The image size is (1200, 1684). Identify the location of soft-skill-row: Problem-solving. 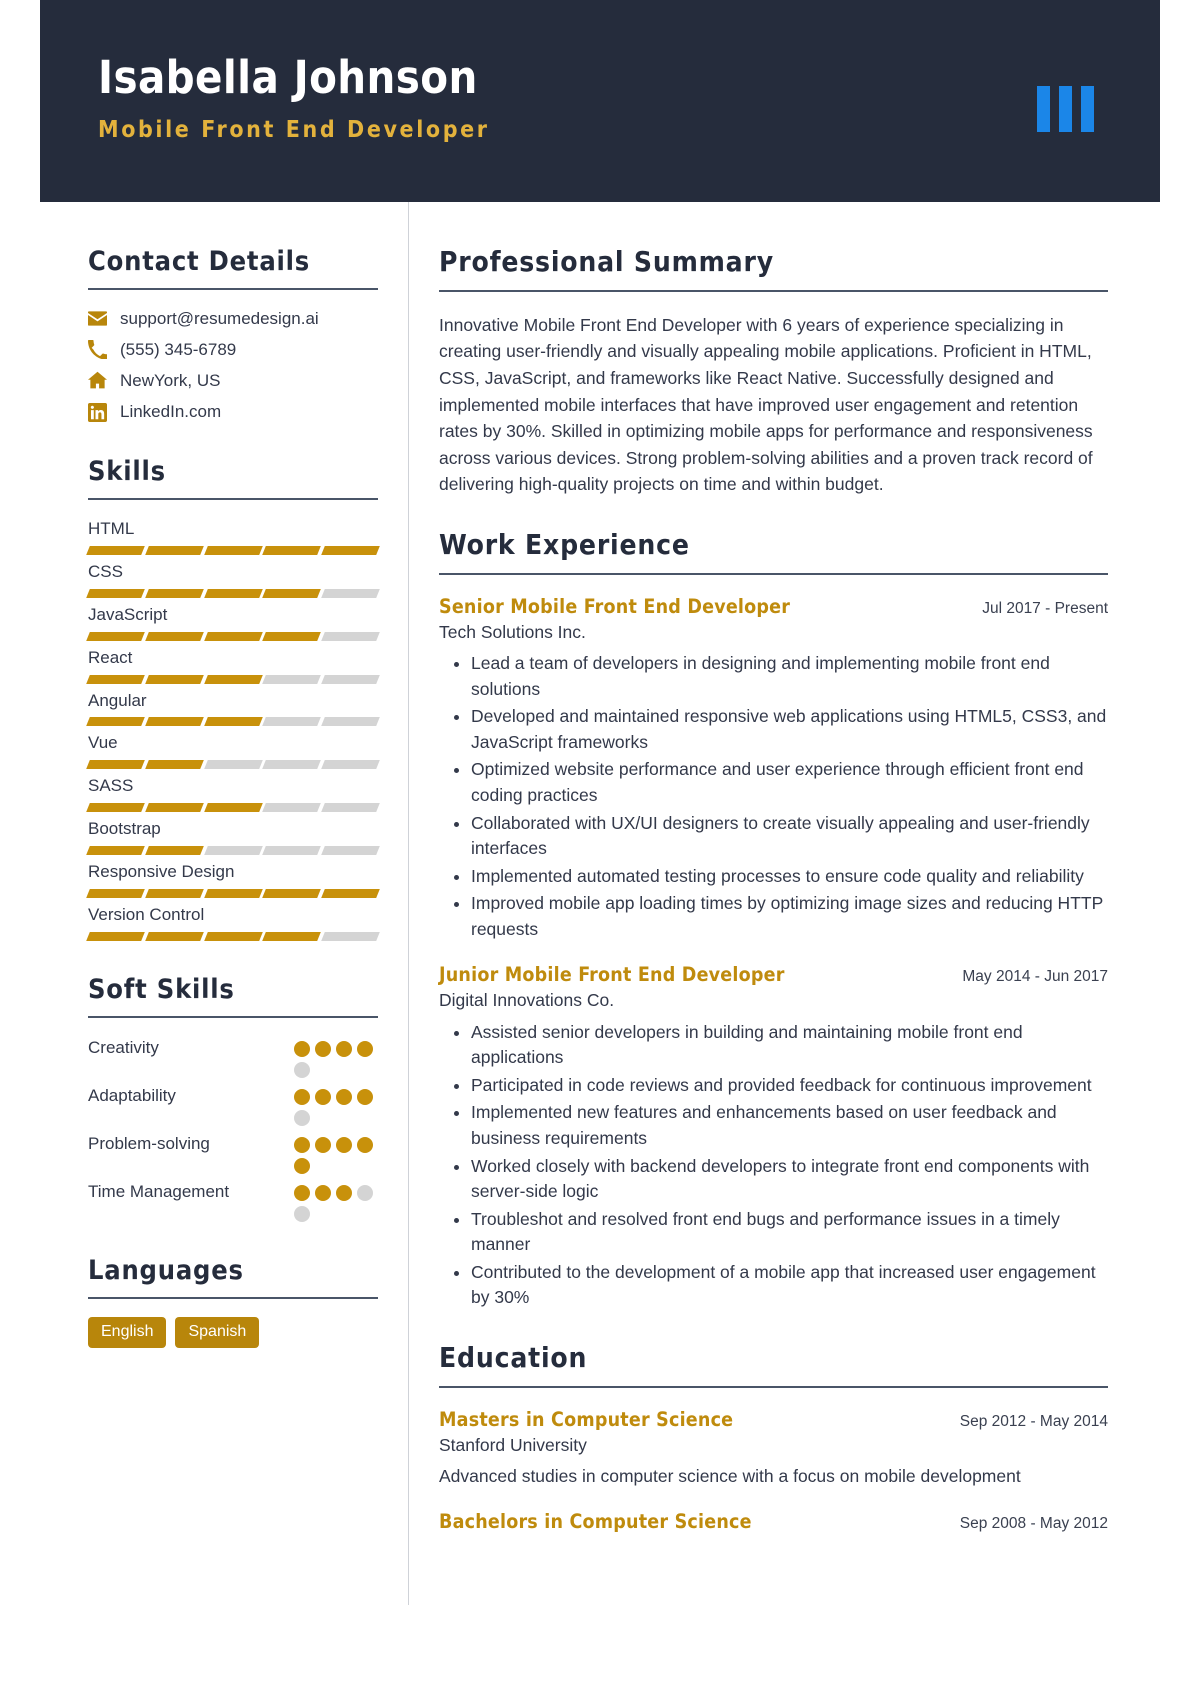
(233, 1153).